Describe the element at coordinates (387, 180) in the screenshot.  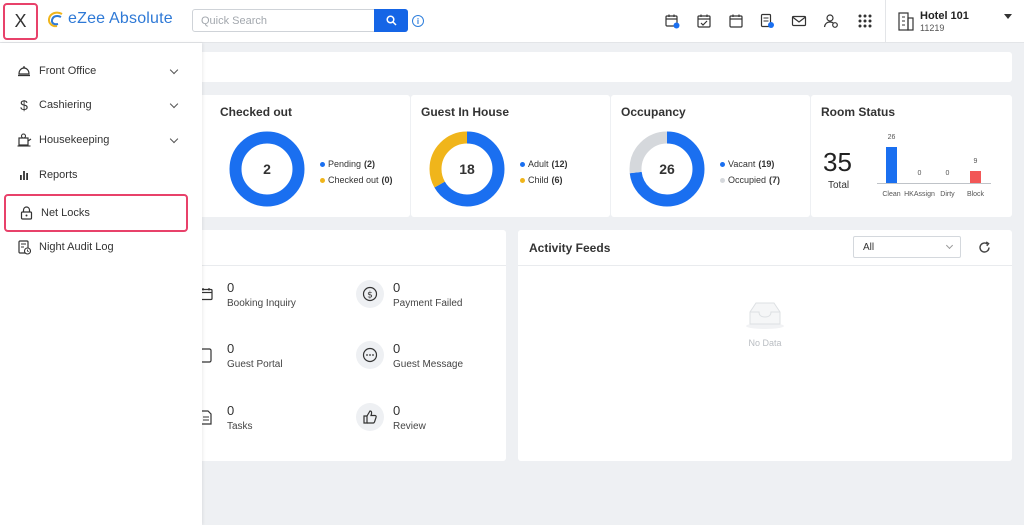
I see `legend-count: (0)` at that location.